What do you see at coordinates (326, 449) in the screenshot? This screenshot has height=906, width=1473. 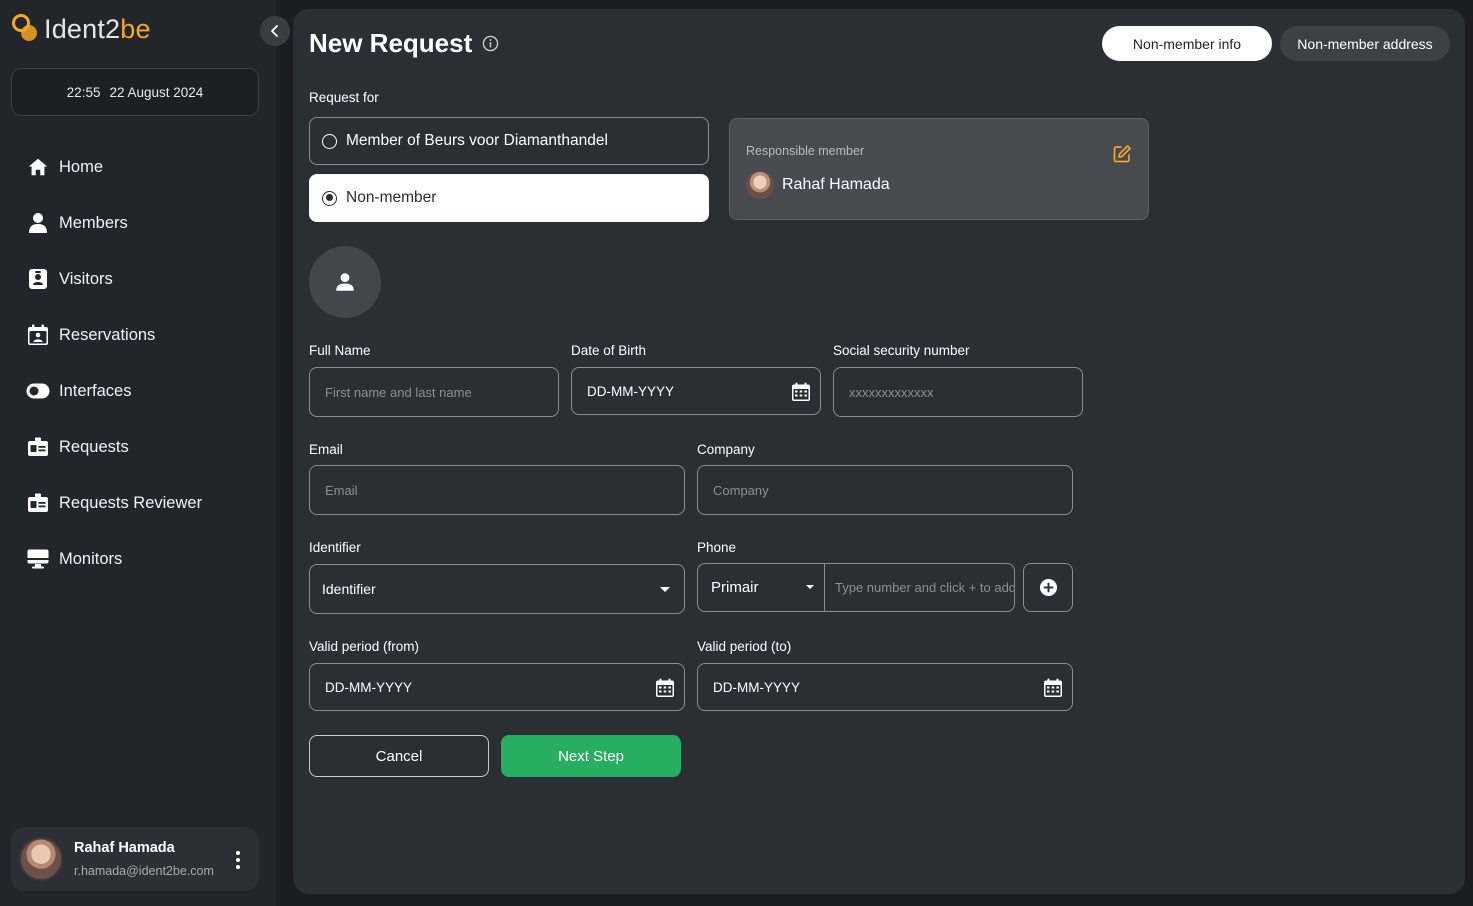 I see `email-label: Email` at bounding box center [326, 449].